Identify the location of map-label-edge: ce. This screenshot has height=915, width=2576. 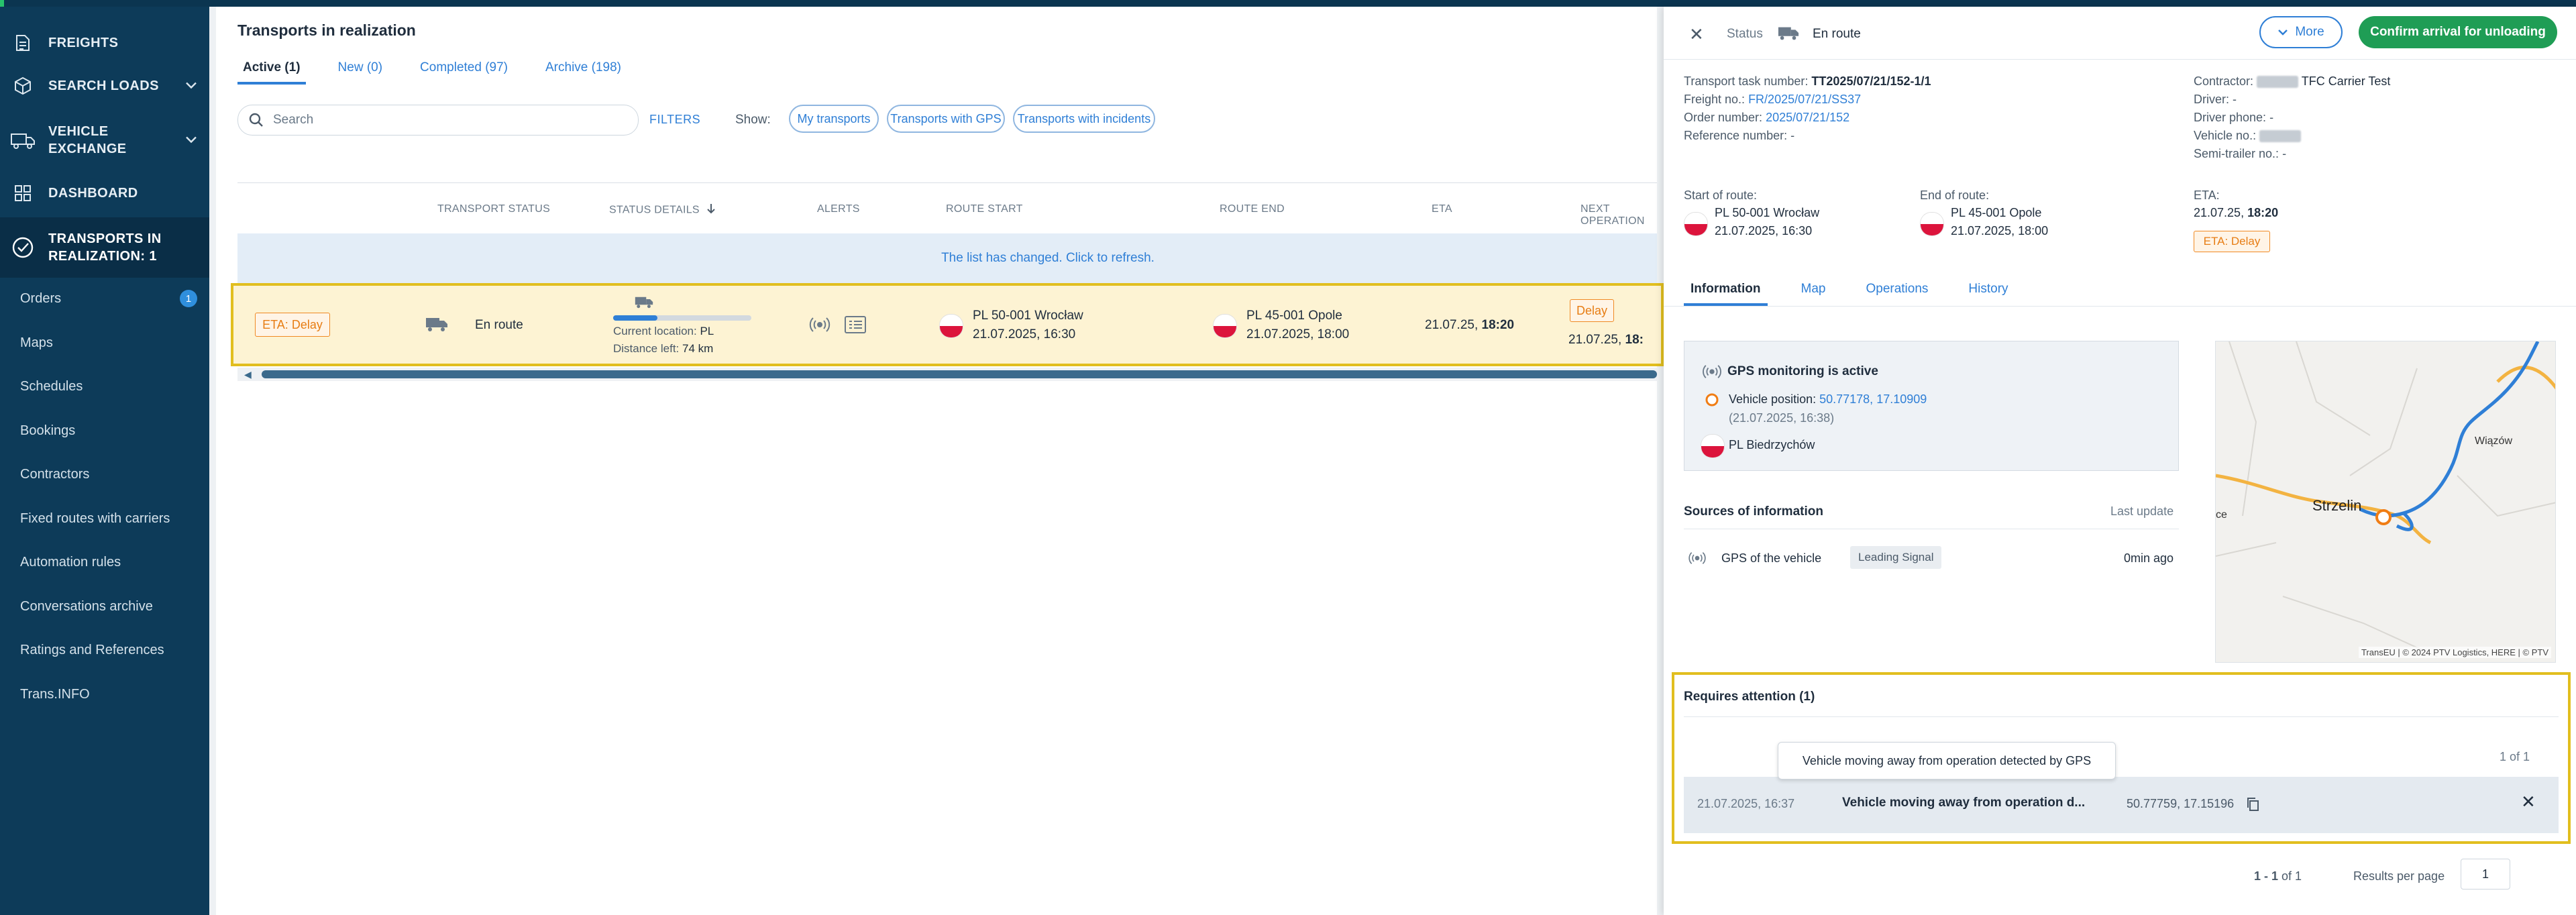
(2221, 515).